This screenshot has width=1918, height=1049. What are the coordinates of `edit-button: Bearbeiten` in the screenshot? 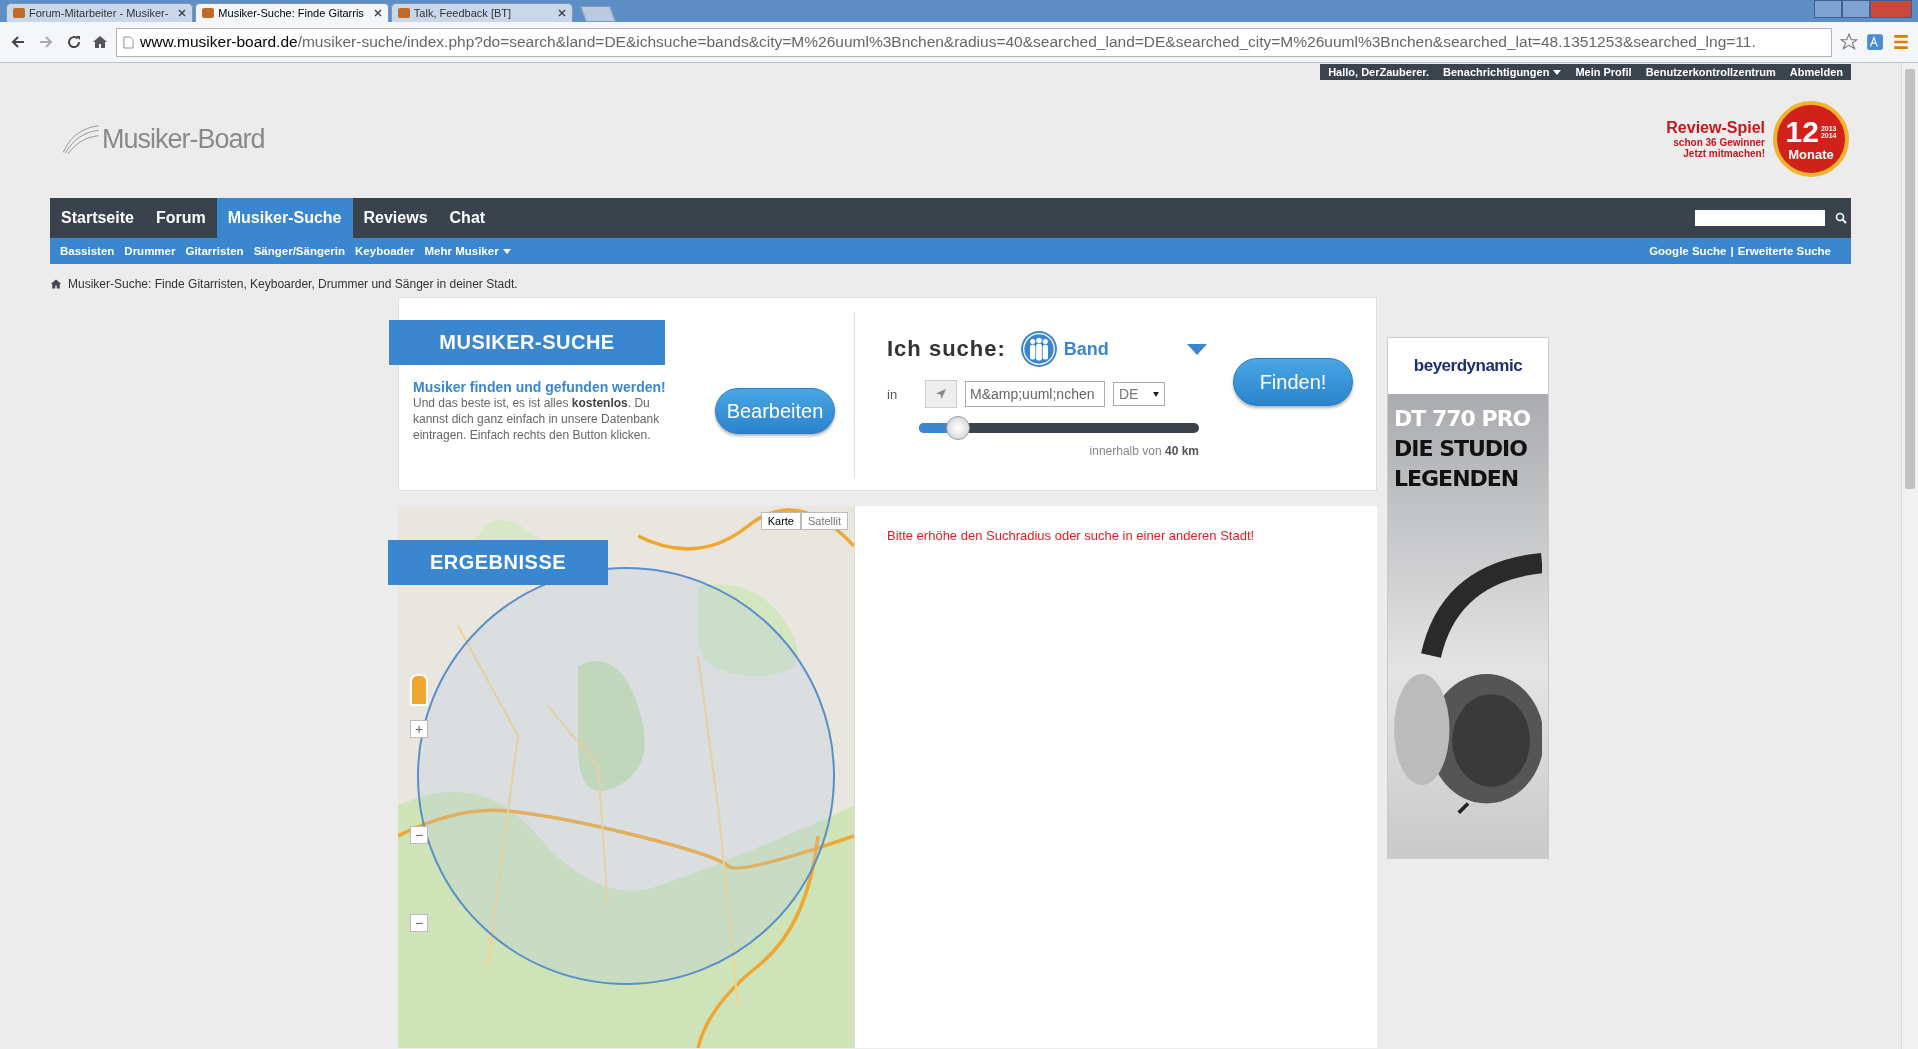 It's located at (775, 411).